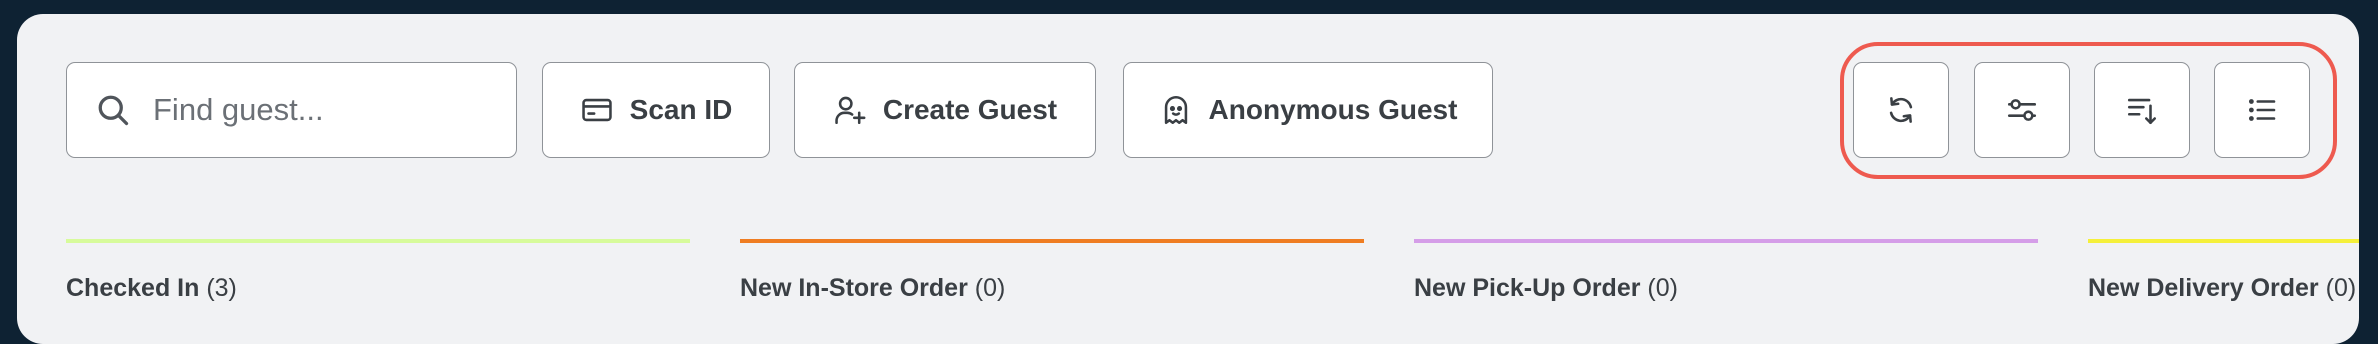 Image resolution: width=2378 pixels, height=344 pixels. I want to click on column-title: New In-Store Order (0), so click(1052, 288).